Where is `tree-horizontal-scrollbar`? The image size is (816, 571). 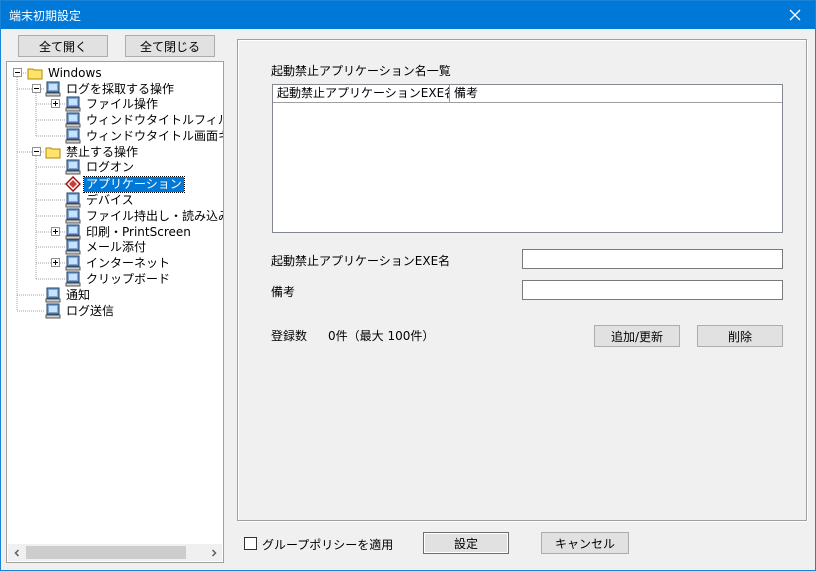
tree-horizontal-scrollbar is located at coordinates (115, 552).